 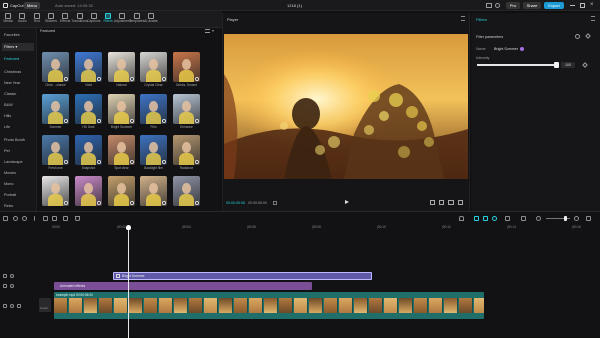 What do you see at coordinates (93, 19) in the screenshot?
I see `tab-captions: Captions` at bounding box center [93, 19].